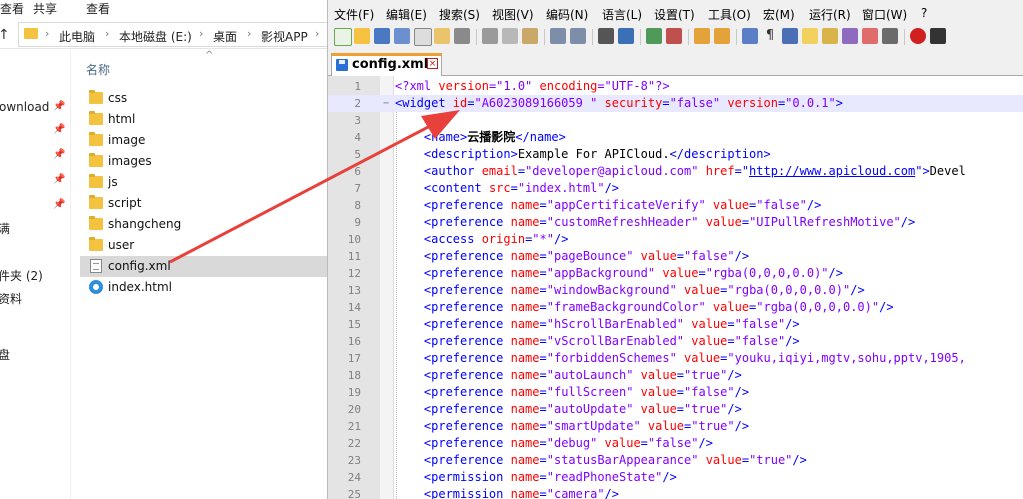 This screenshot has height=499, width=1023. What do you see at coordinates (830, 14) in the screenshot?
I see `menu-item: 运行(R)` at bounding box center [830, 14].